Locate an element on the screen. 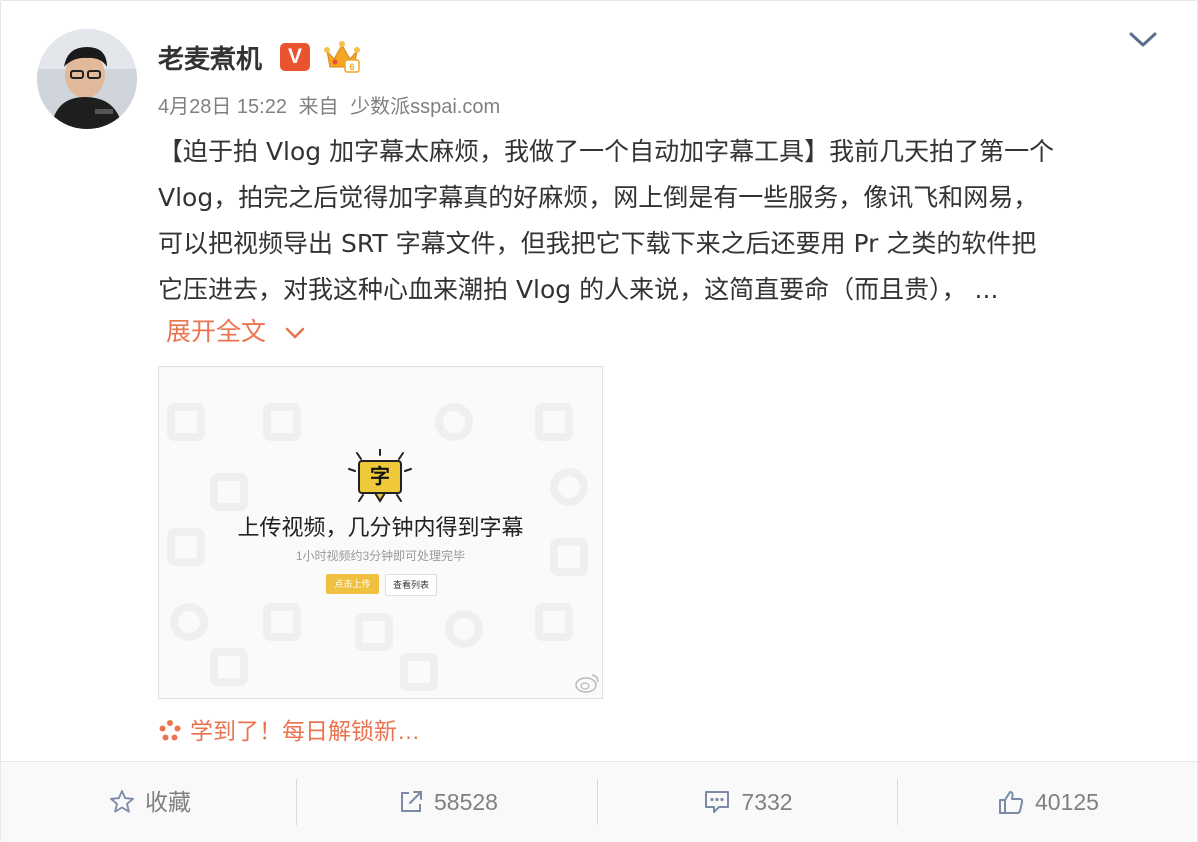 Image resolution: width=1198 pixels, height=842 pixels. comment-button: 7332 is located at coordinates (748, 802).